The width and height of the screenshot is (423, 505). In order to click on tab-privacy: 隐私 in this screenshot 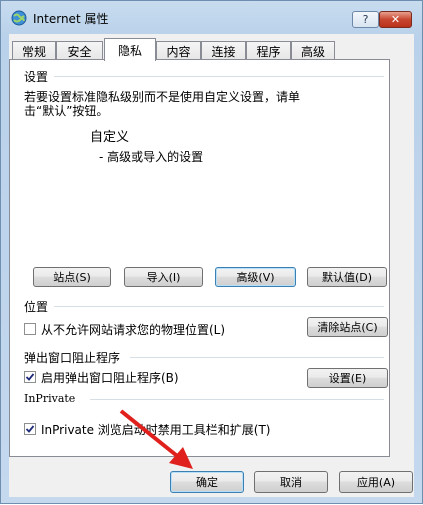, I will do `click(130, 49)`.